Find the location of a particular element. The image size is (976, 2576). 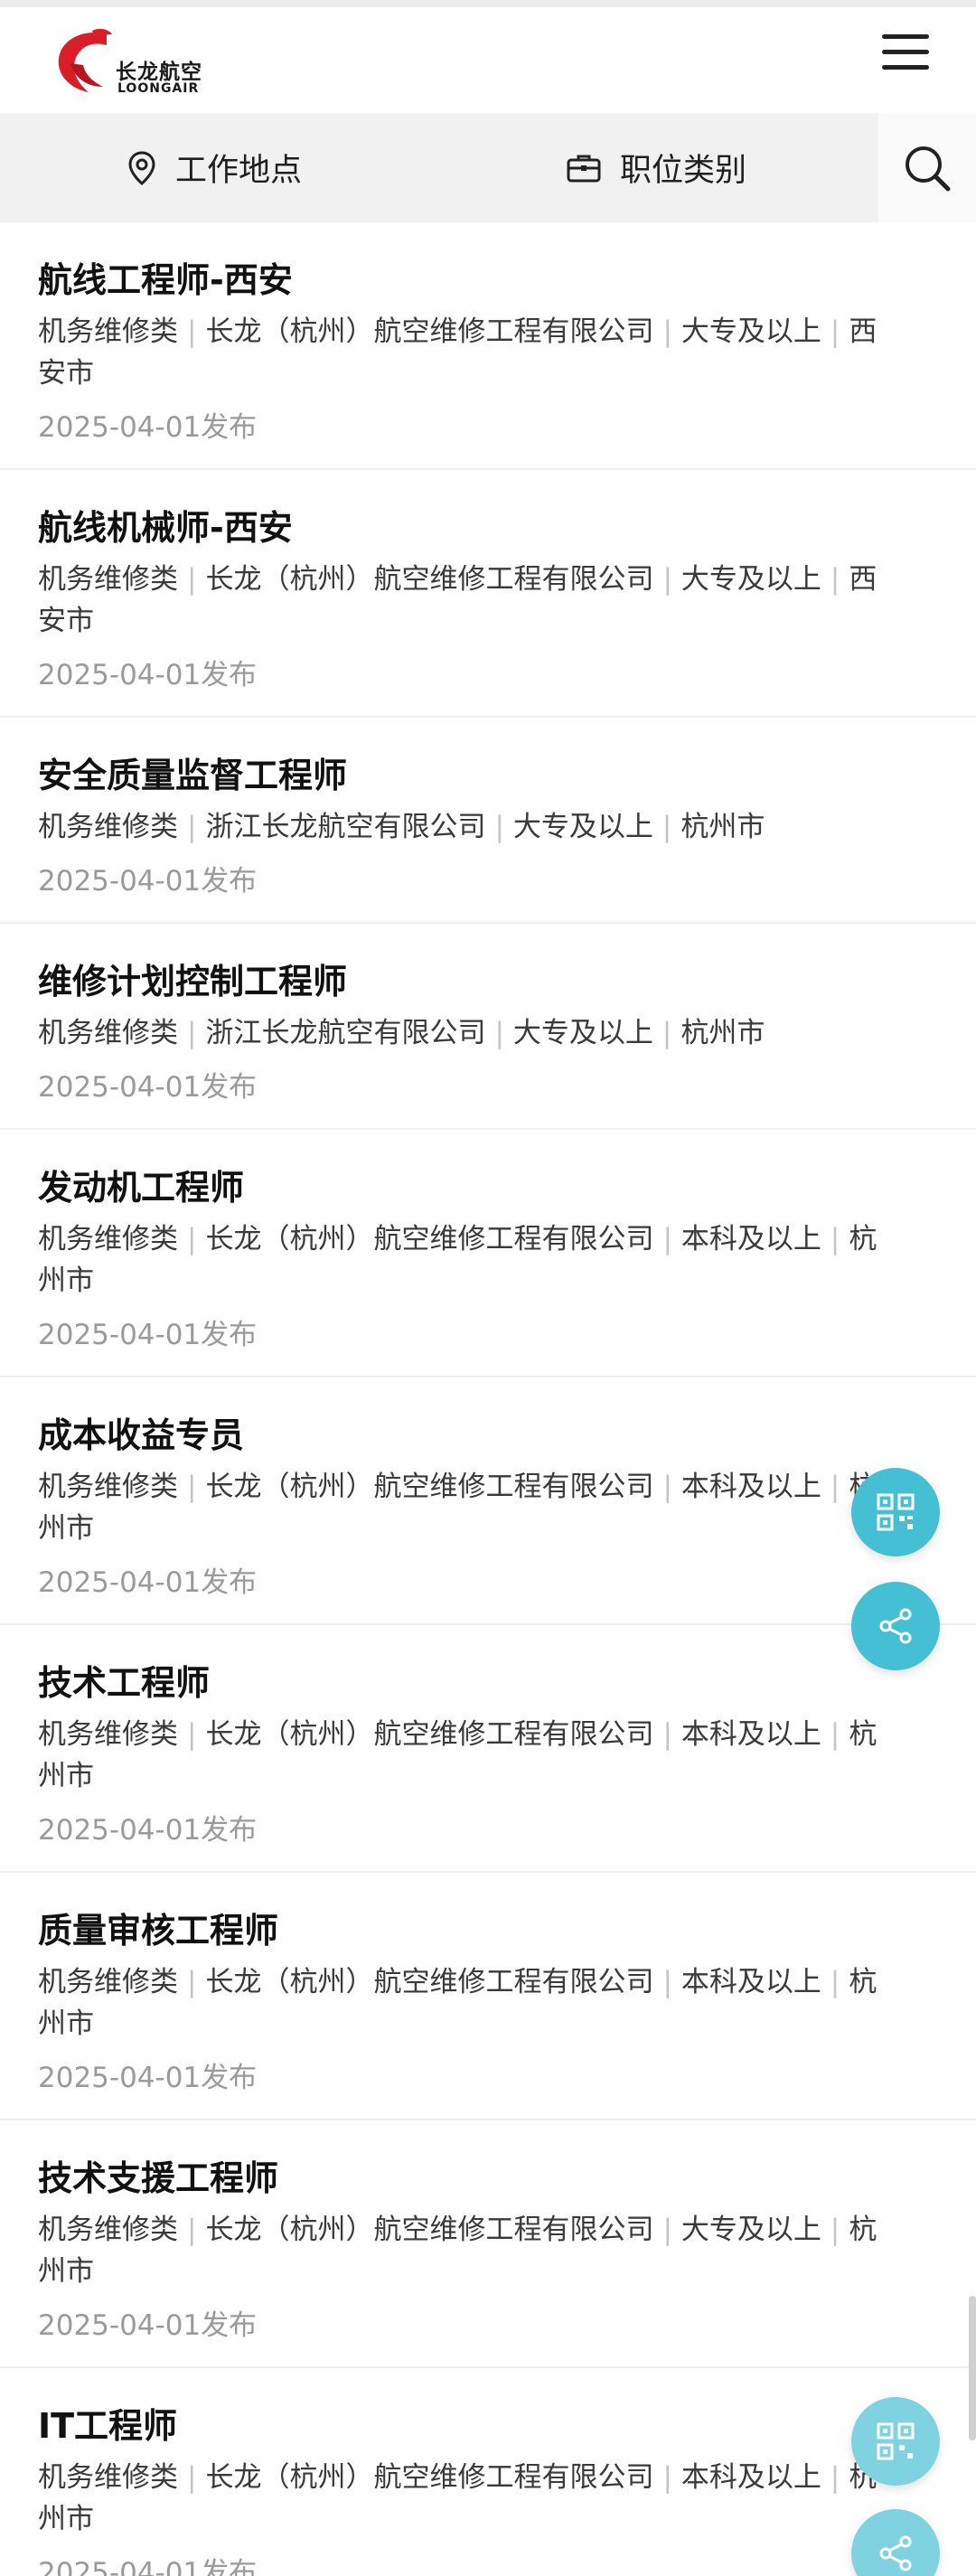

job-city: 杭州市 is located at coordinates (722, 1033).